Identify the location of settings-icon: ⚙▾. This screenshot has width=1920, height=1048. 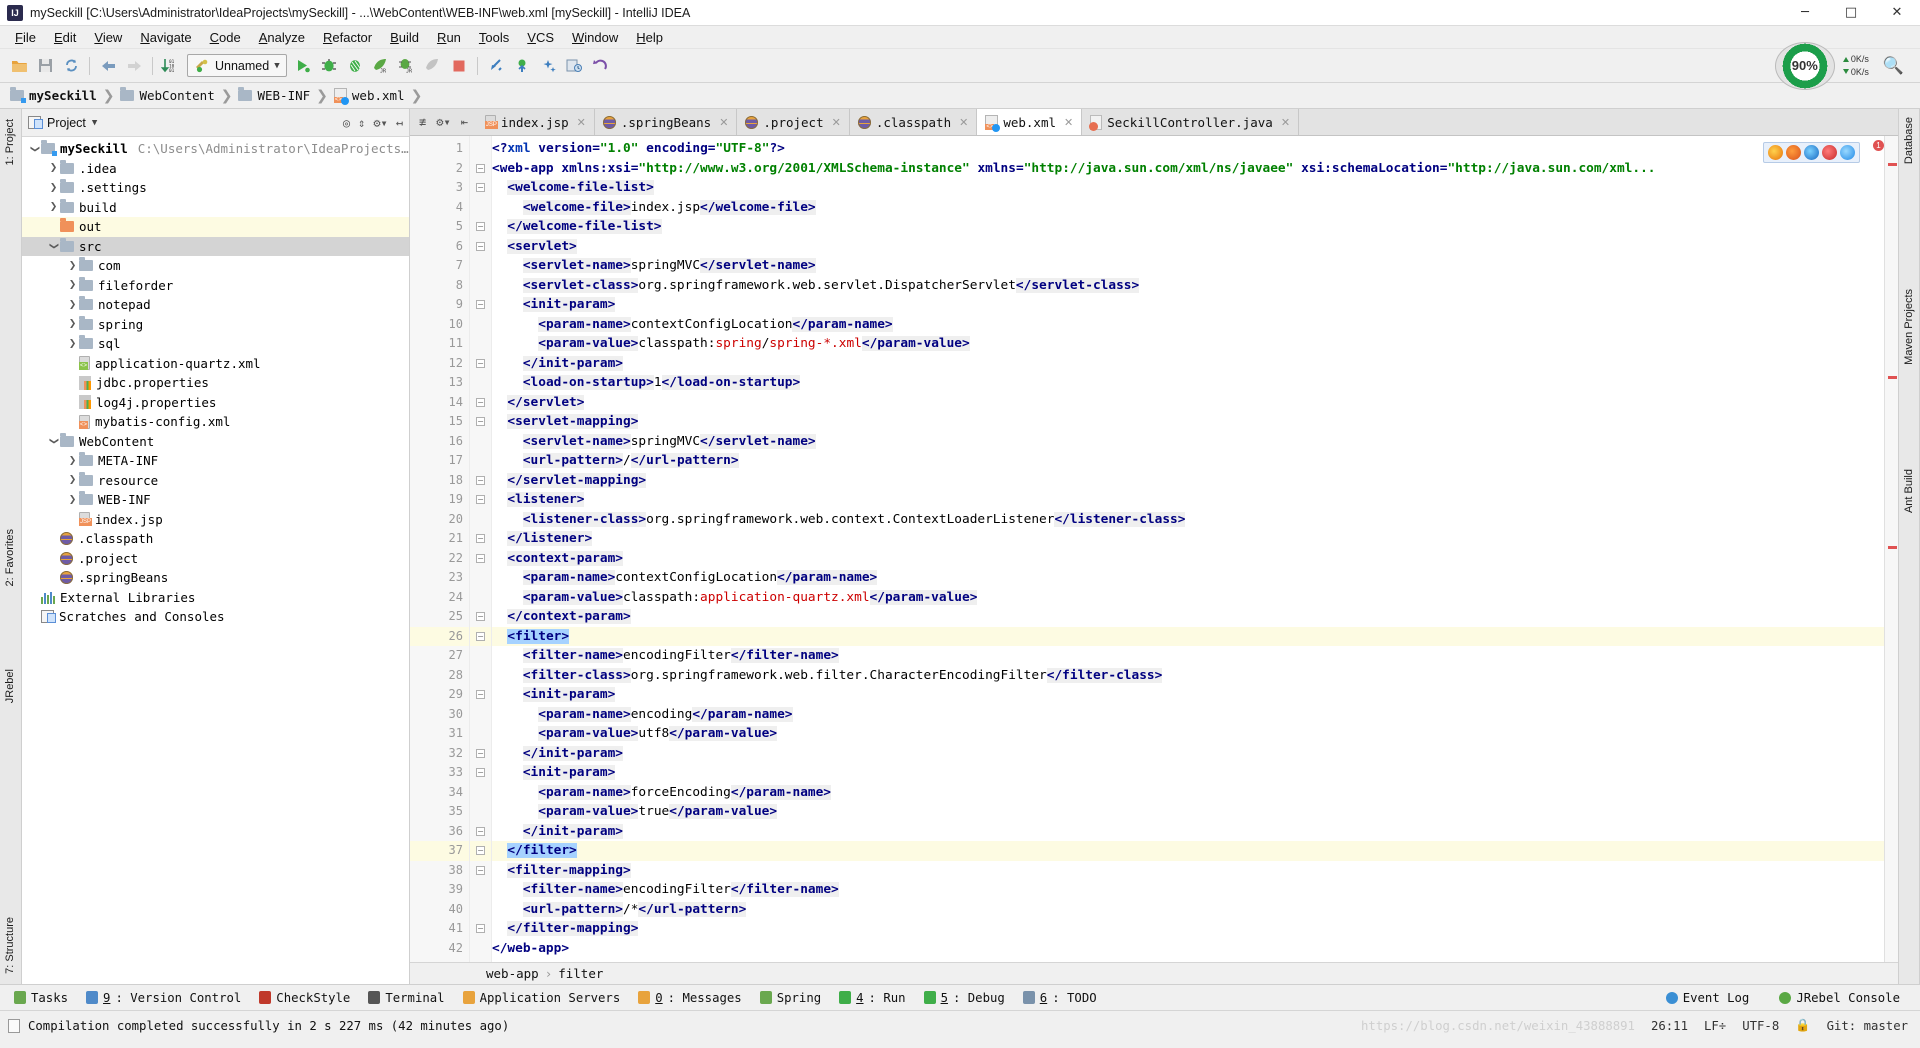
(443, 122).